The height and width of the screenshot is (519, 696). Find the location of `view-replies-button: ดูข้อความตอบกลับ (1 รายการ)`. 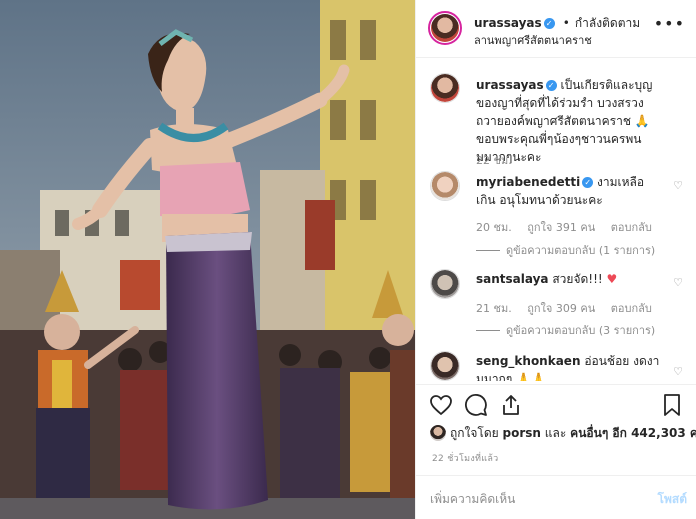

view-replies-button: ดูข้อความตอบกลับ (1 รายการ) is located at coordinates (565, 250).